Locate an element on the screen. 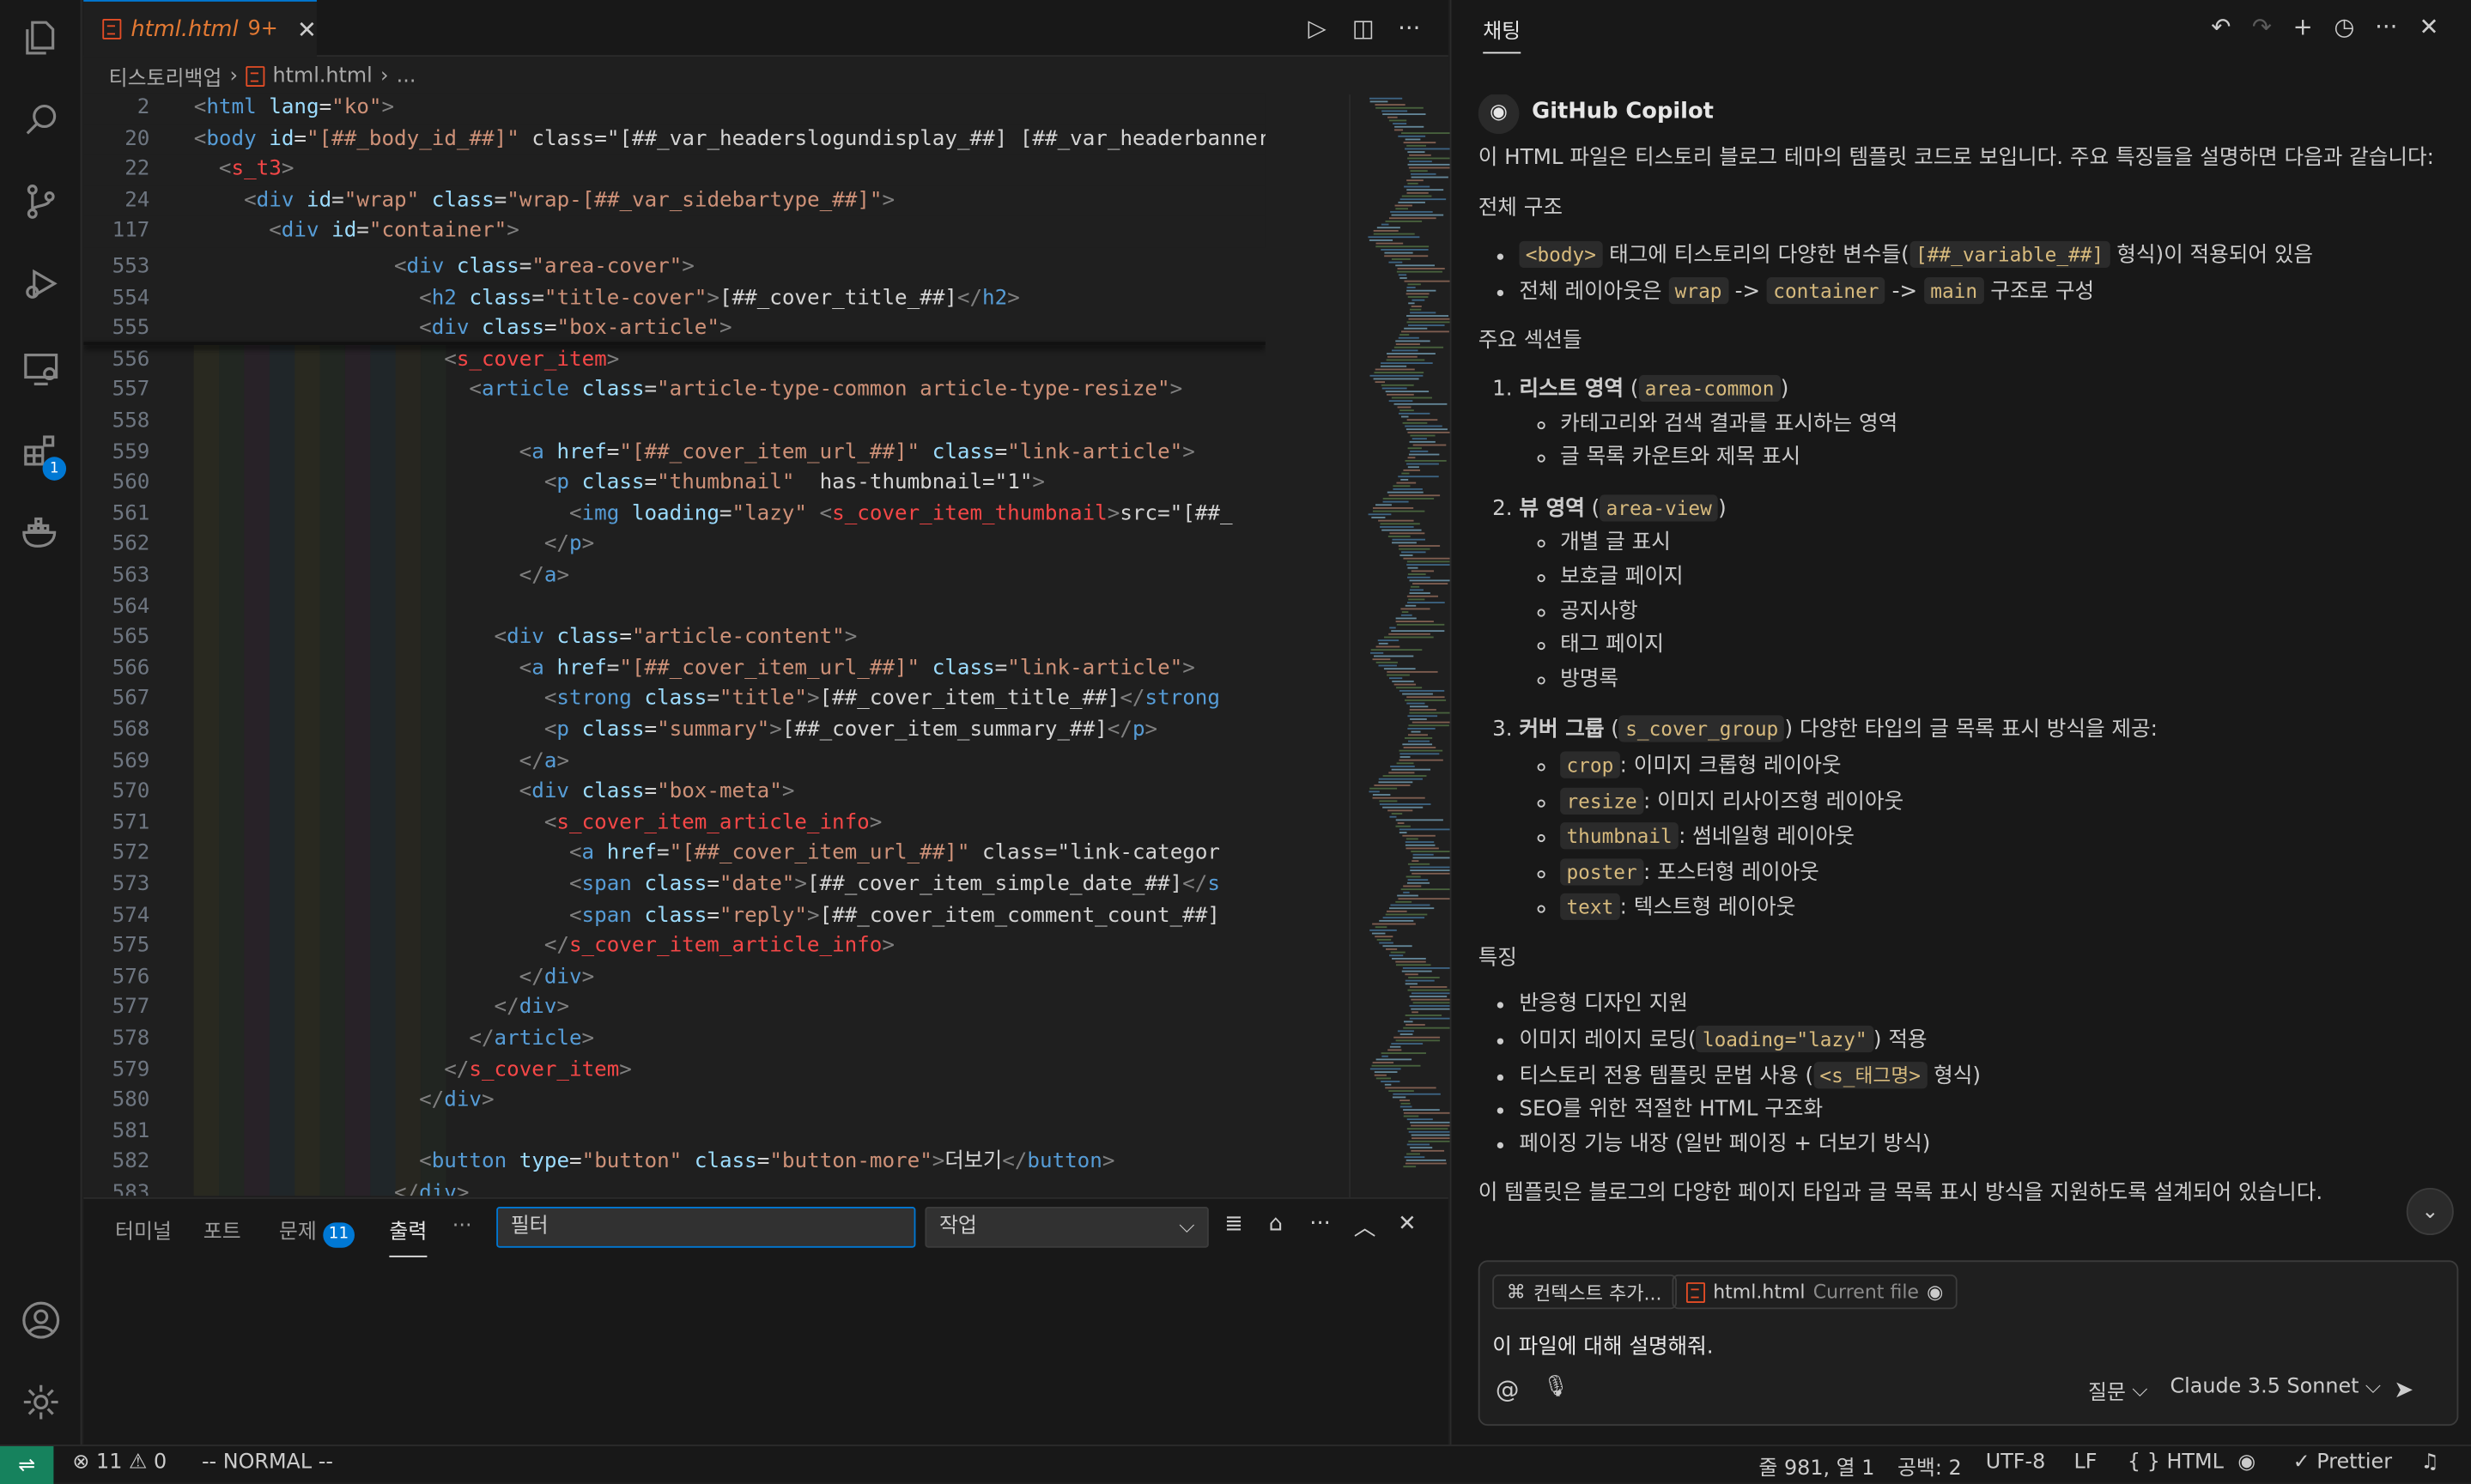  maximize-panel-icon: ︿ is located at coordinates (1365, 1227).